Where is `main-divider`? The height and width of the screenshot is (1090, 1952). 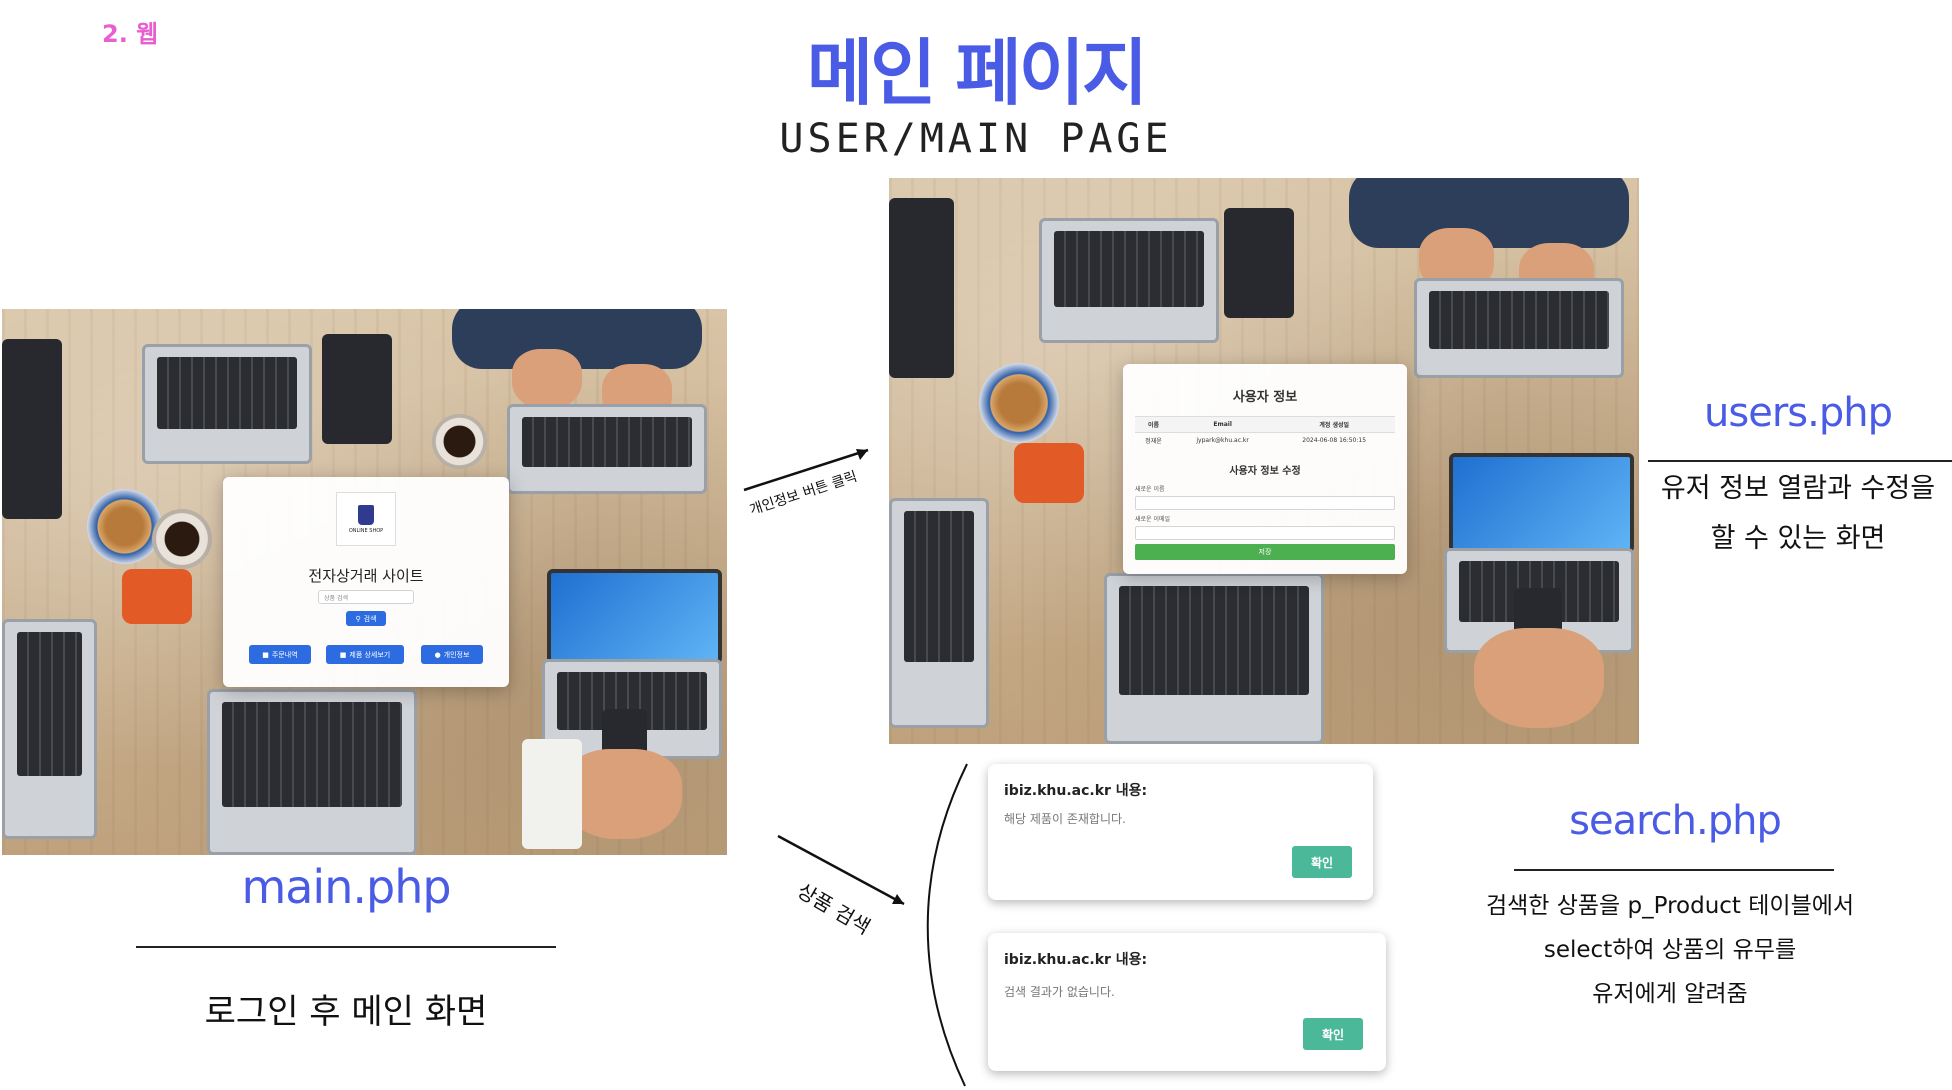 main-divider is located at coordinates (346, 947).